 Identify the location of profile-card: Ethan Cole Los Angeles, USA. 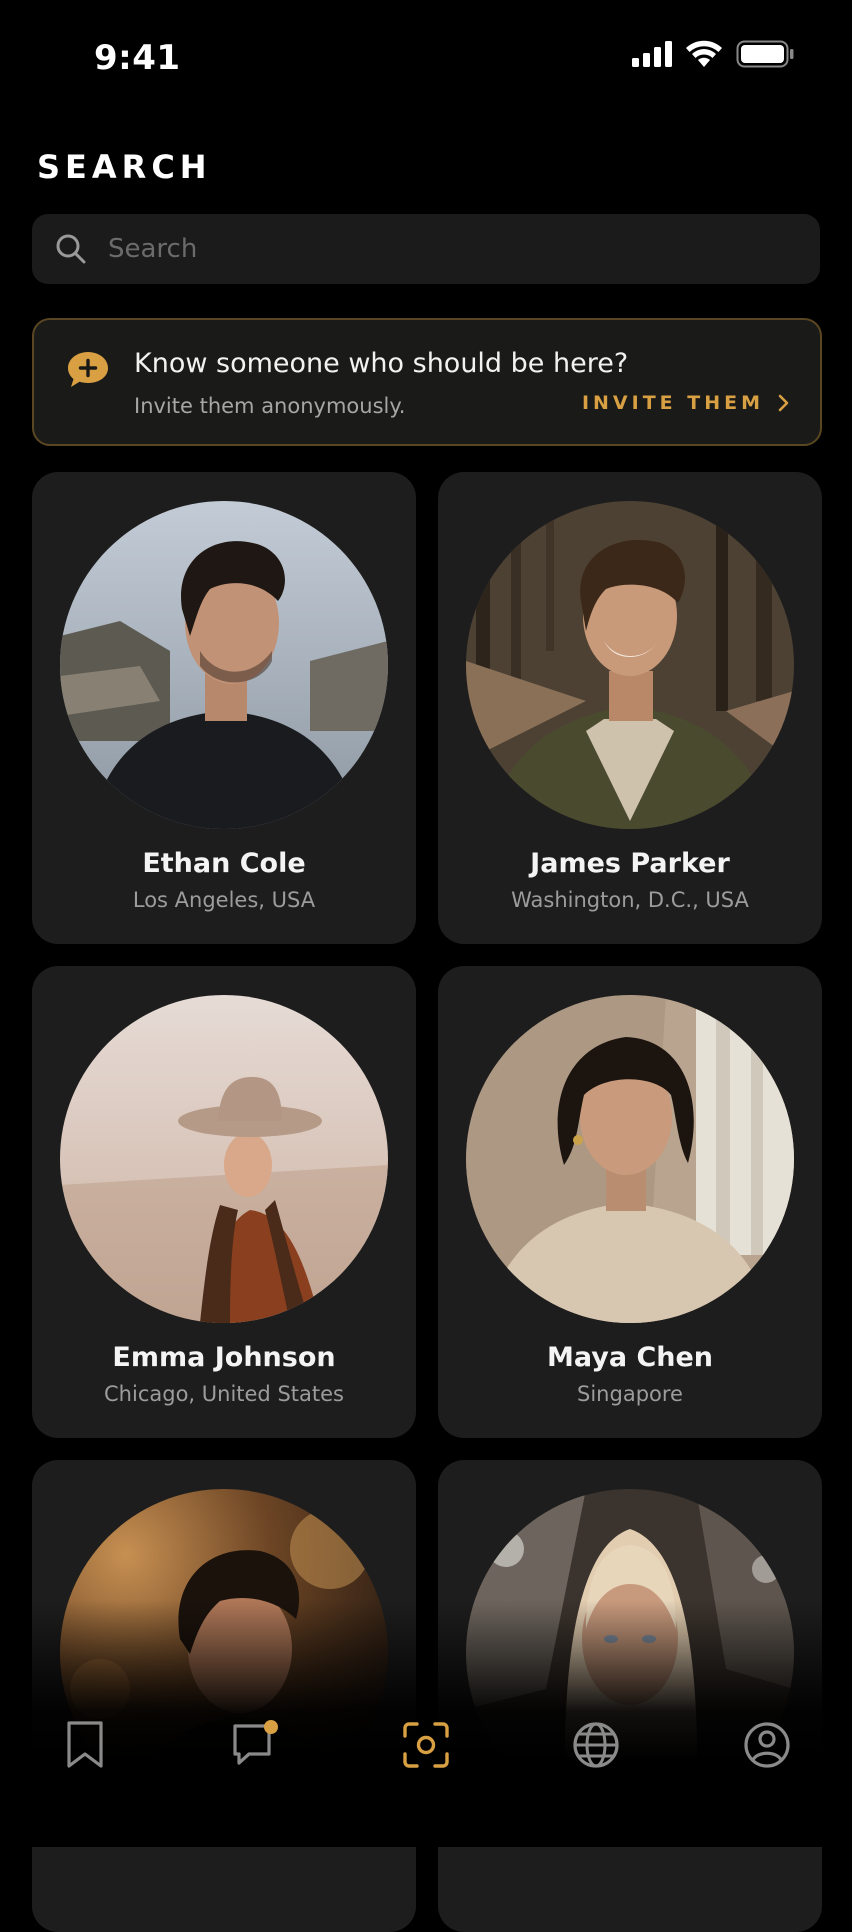
(224, 708).